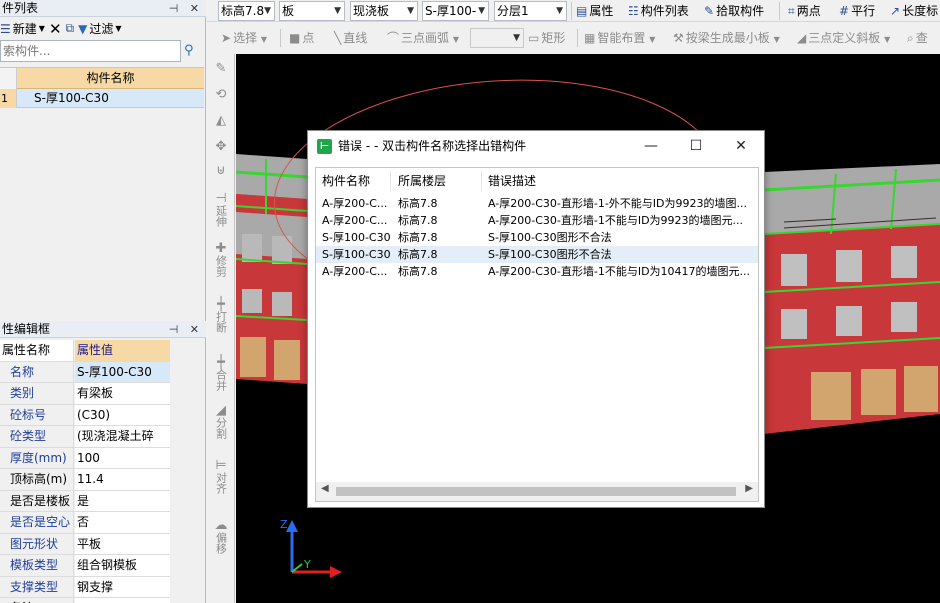  I want to click on close-icon: ✕, so click(741, 146).